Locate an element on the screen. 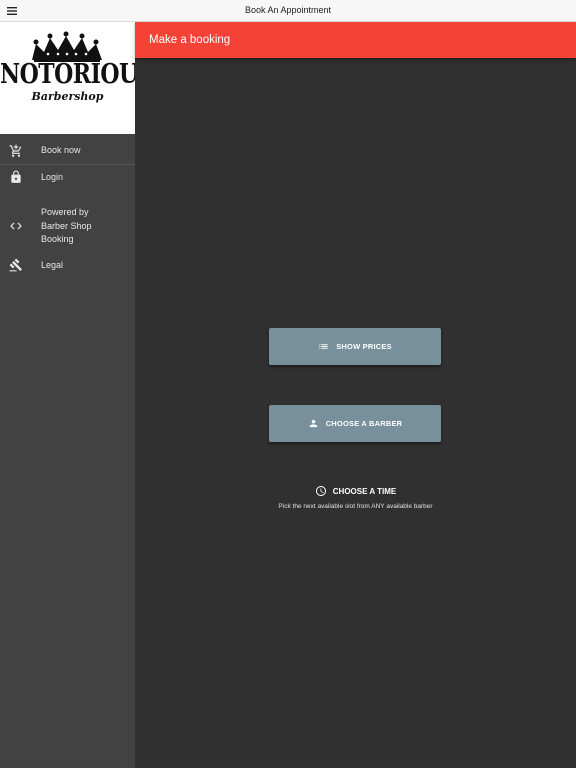 The image size is (576, 768). choose-barber-button: CHOOSE A BARBER is located at coordinates (355, 423).